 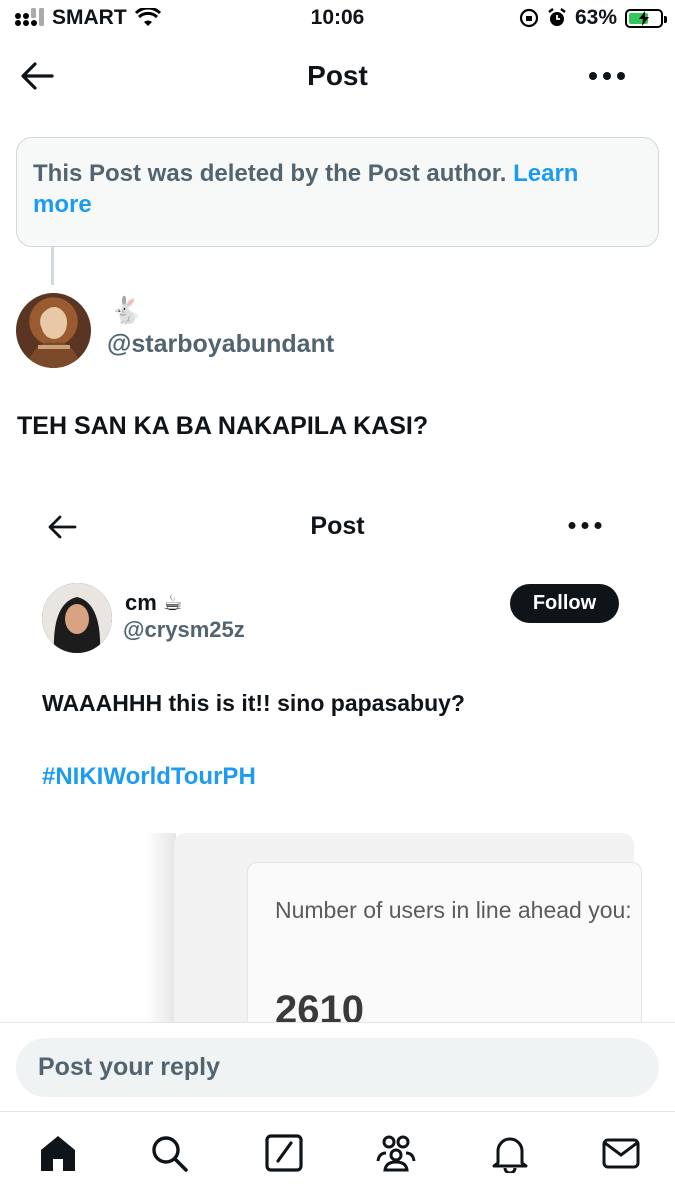 I want to click on status-right: 63%, so click(x=593, y=18).